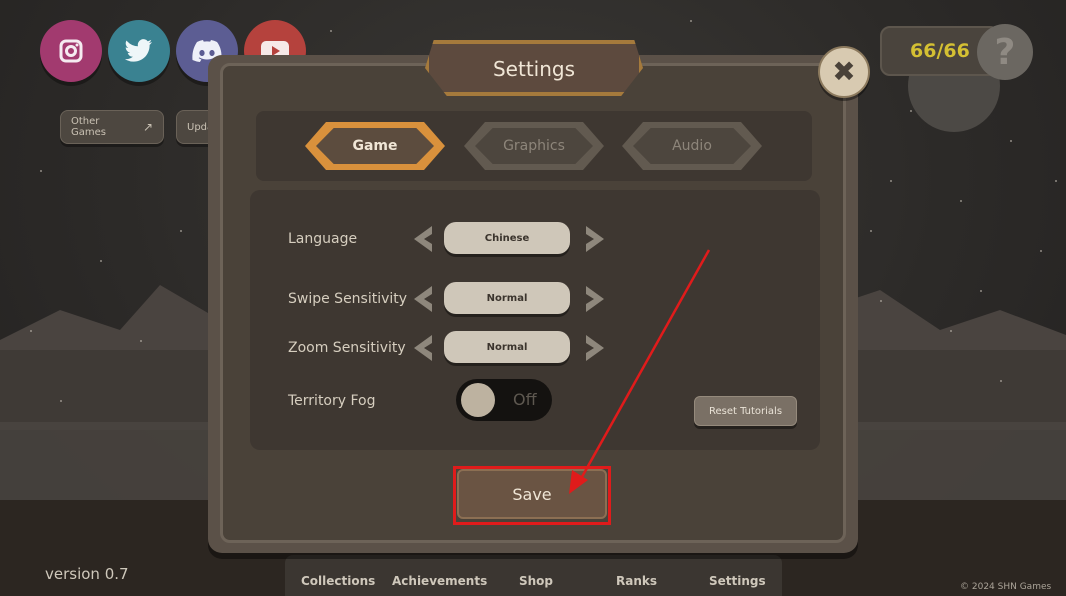  Describe the element at coordinates (478, 400) in the screenshot. I see `toggle-knob` at that location.